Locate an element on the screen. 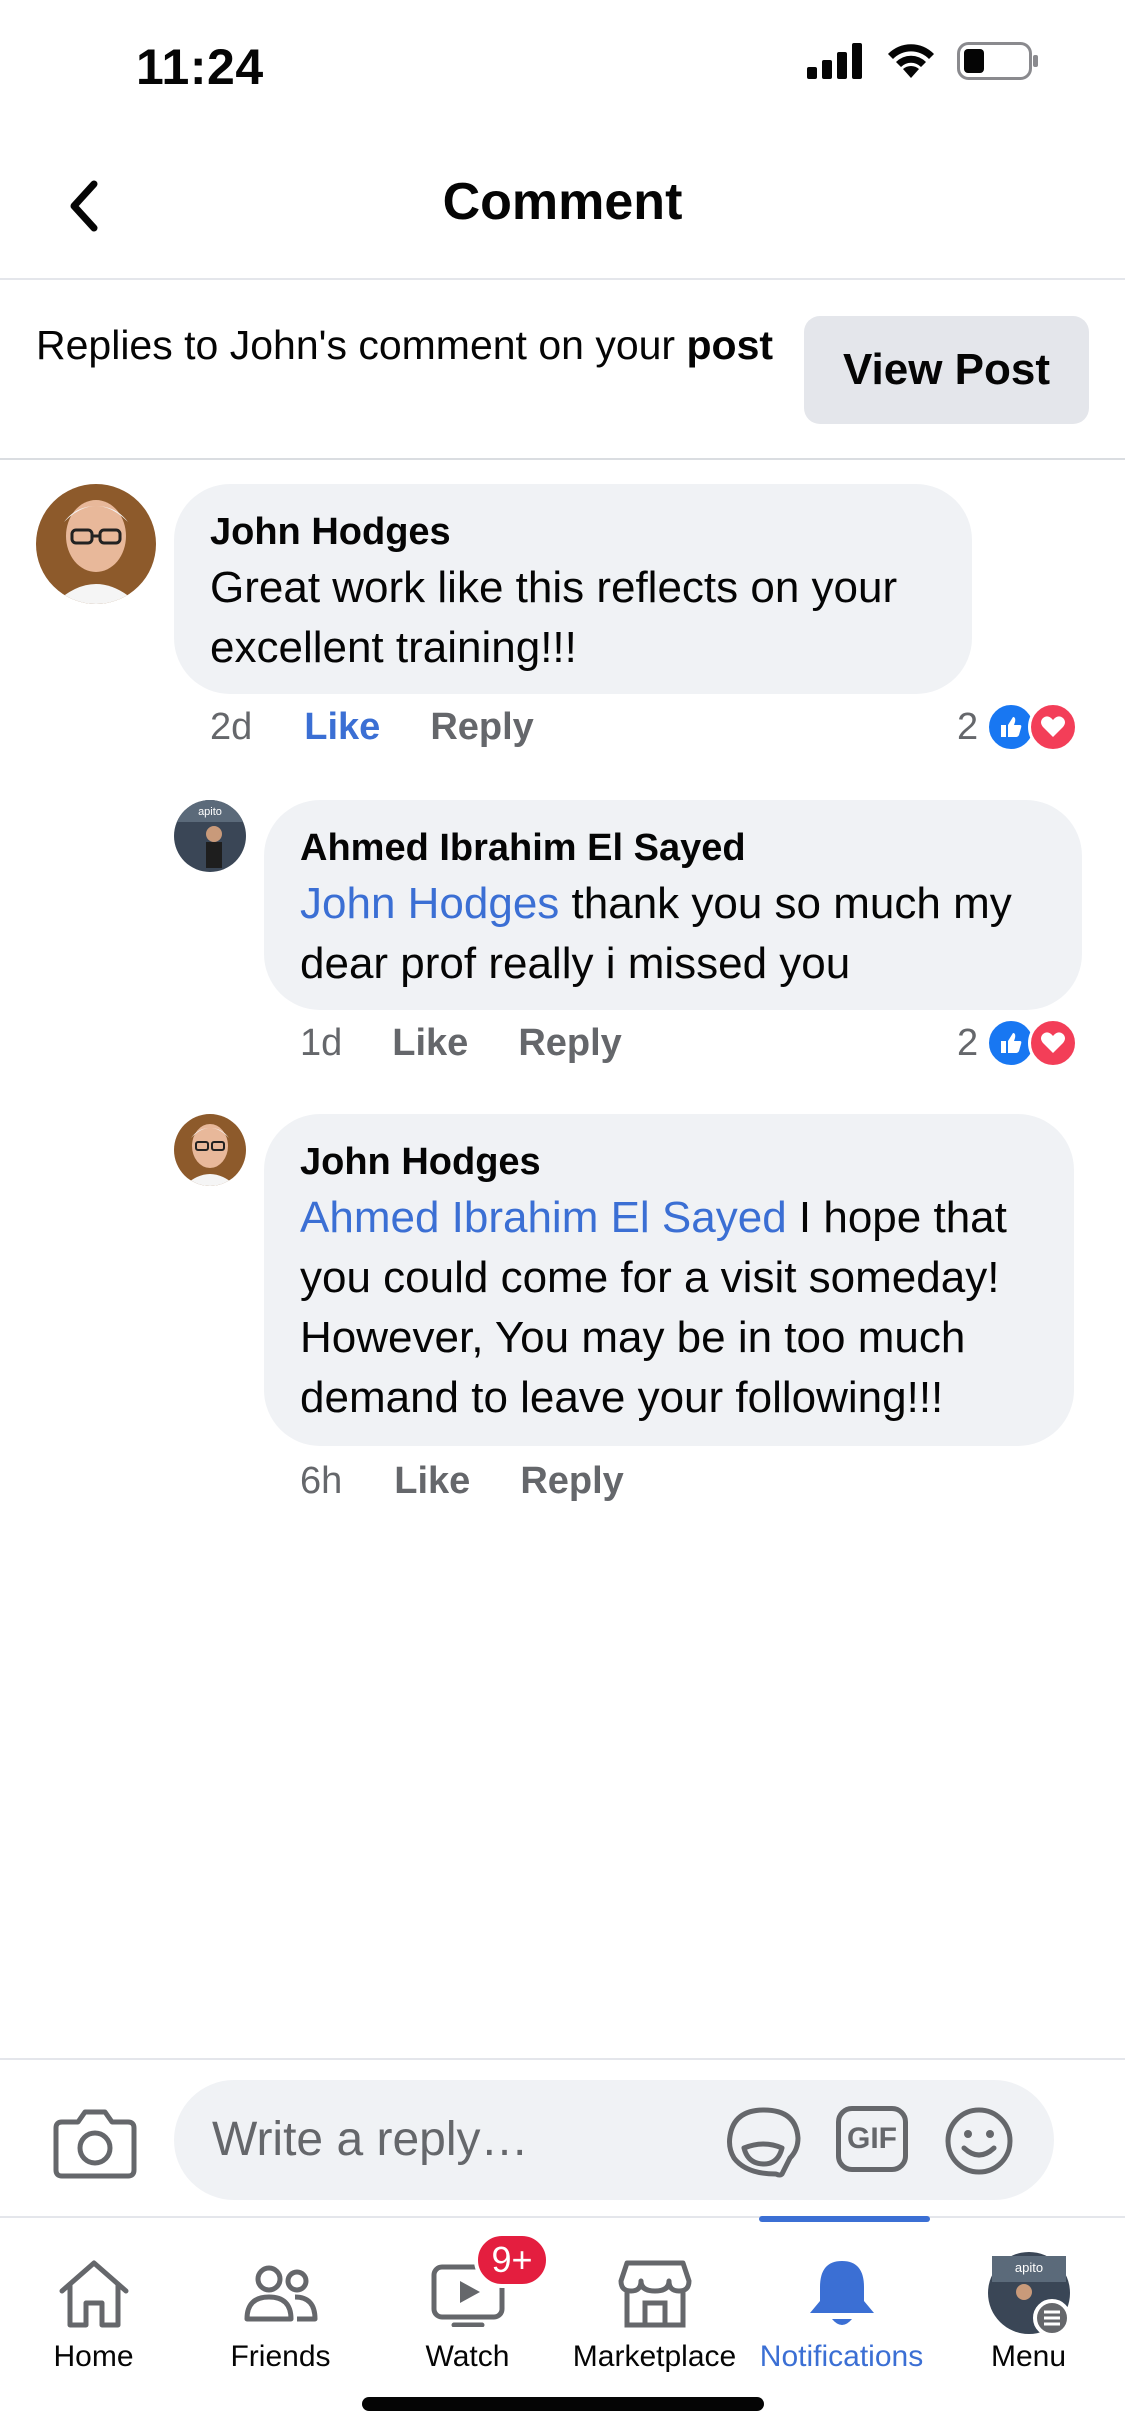  status-icons is located at coordinates (923, 61).